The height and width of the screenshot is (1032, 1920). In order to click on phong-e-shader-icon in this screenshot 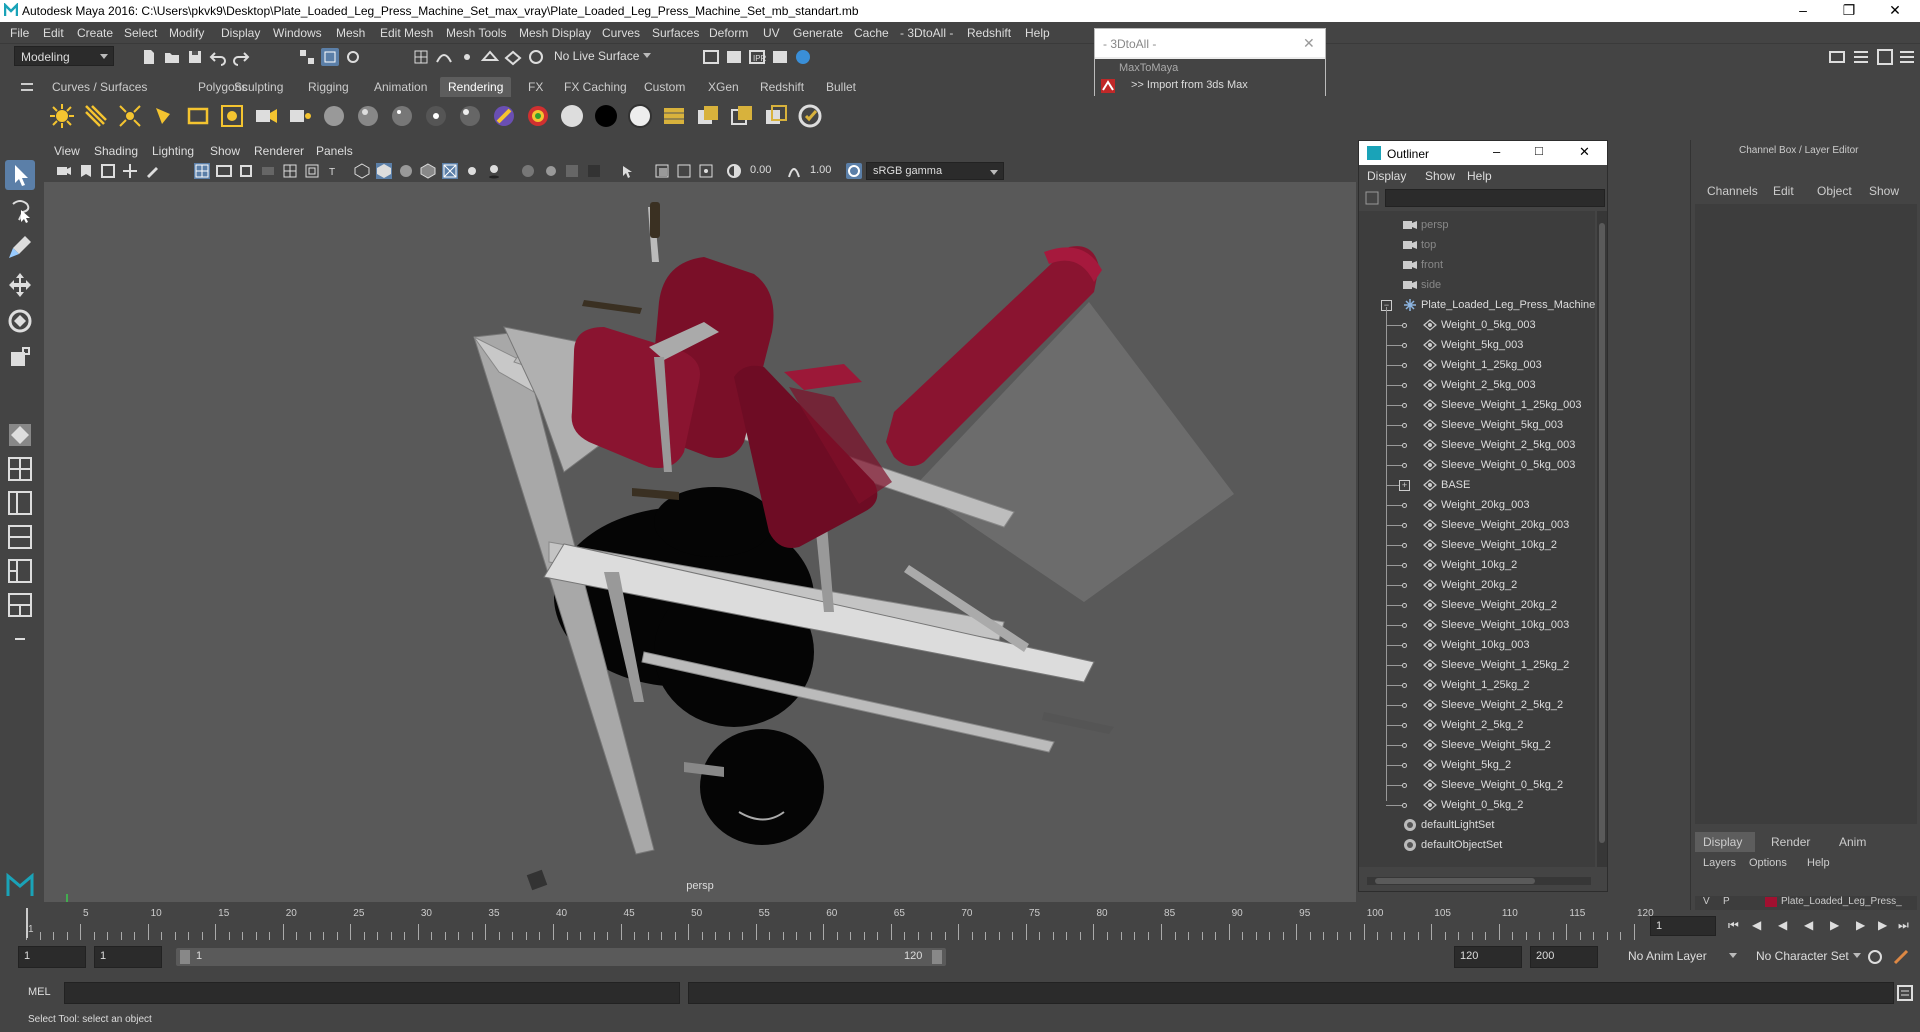, I will do `click(470, 116)`.